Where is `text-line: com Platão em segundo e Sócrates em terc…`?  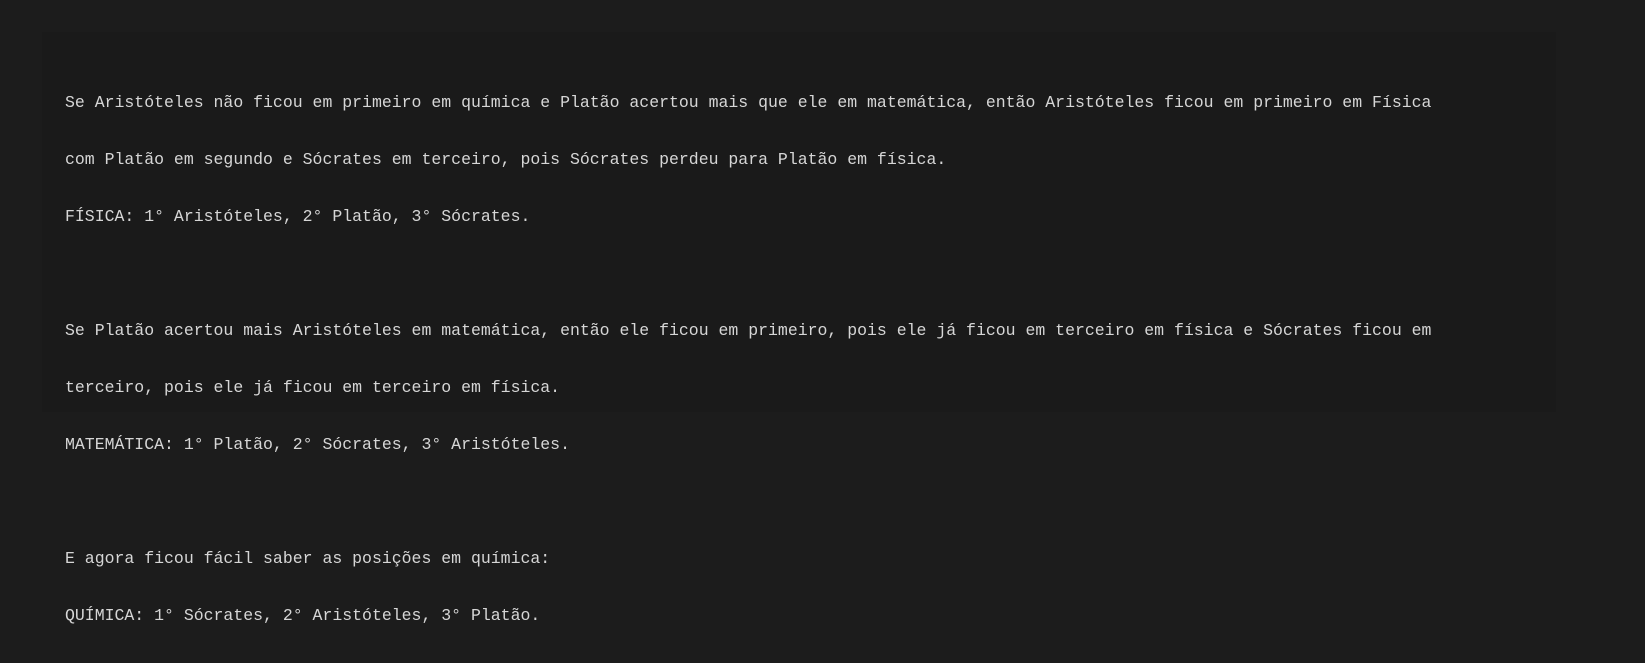
text-line: com Platão em segundo e Sócrates em terc… is located at coordinates (506, 159).